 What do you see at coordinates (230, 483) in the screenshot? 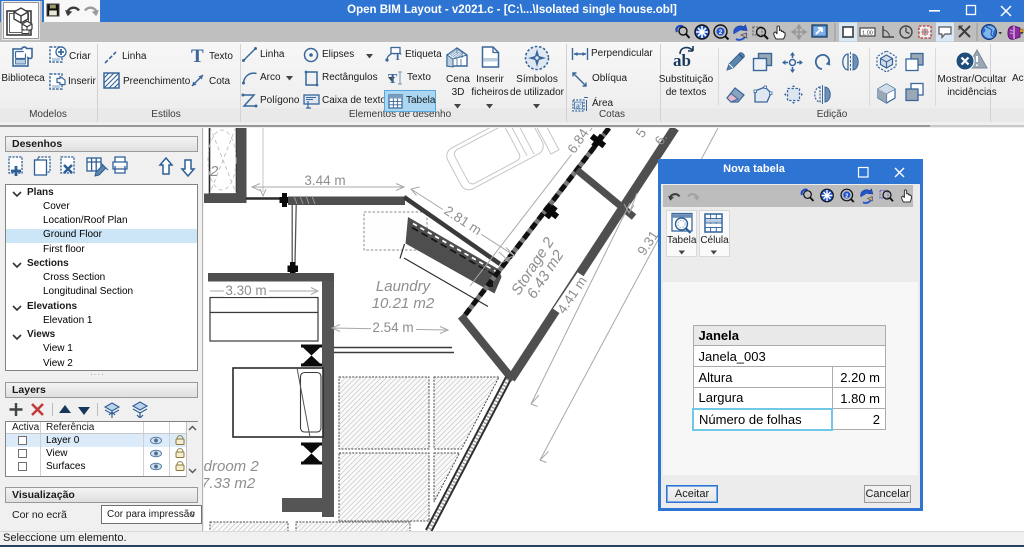
I see `svg-text: 17.33 m2` at bounding box center [230, 483].